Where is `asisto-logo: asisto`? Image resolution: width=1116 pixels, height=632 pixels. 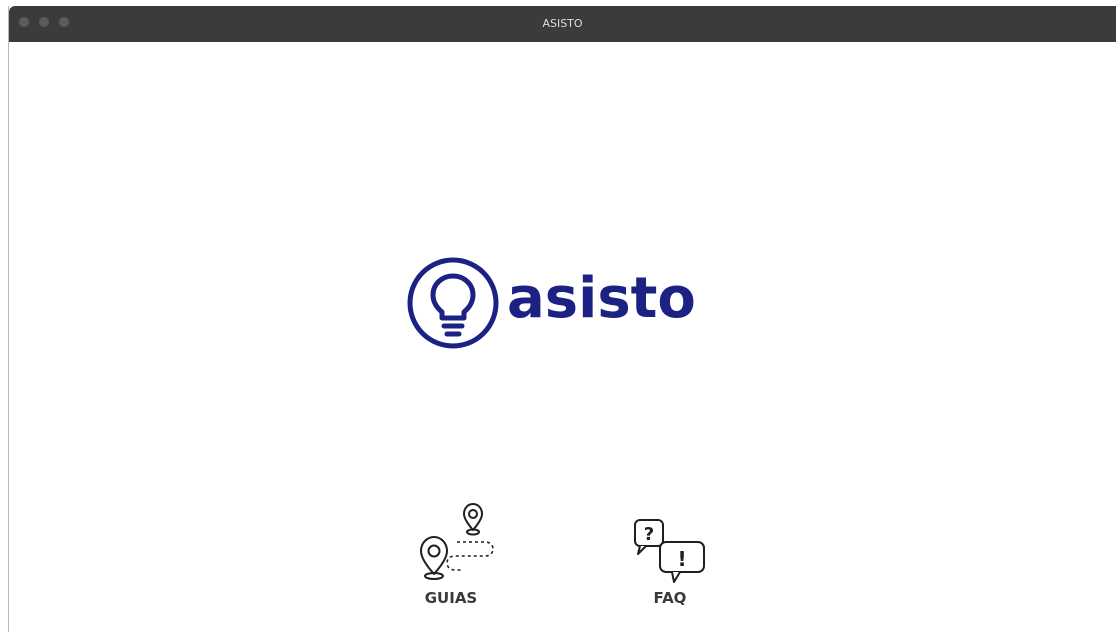
asisto-logo: asisto is located at coordinates (565, 303).